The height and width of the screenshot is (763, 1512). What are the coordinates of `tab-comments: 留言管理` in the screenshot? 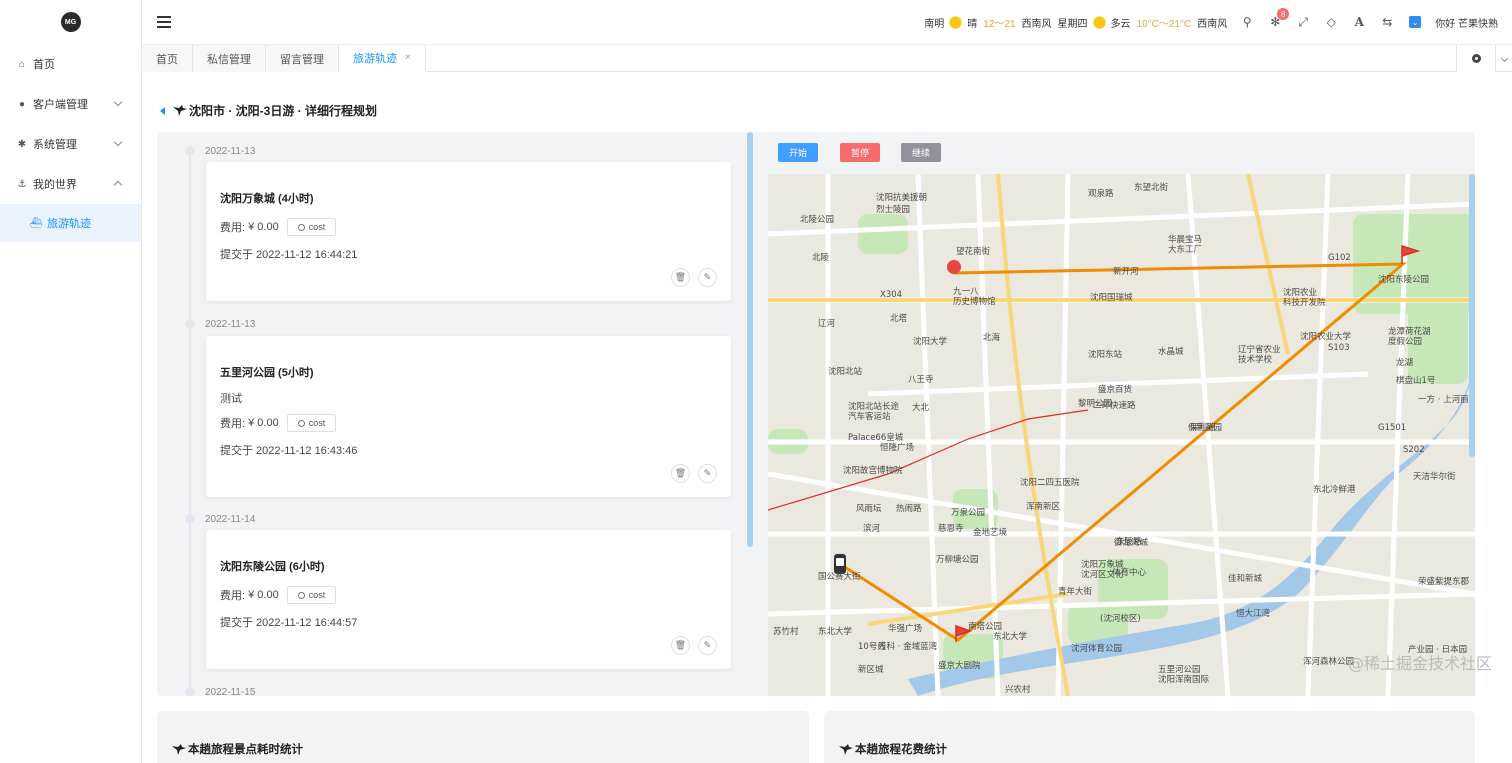 It's located at (302, 58).